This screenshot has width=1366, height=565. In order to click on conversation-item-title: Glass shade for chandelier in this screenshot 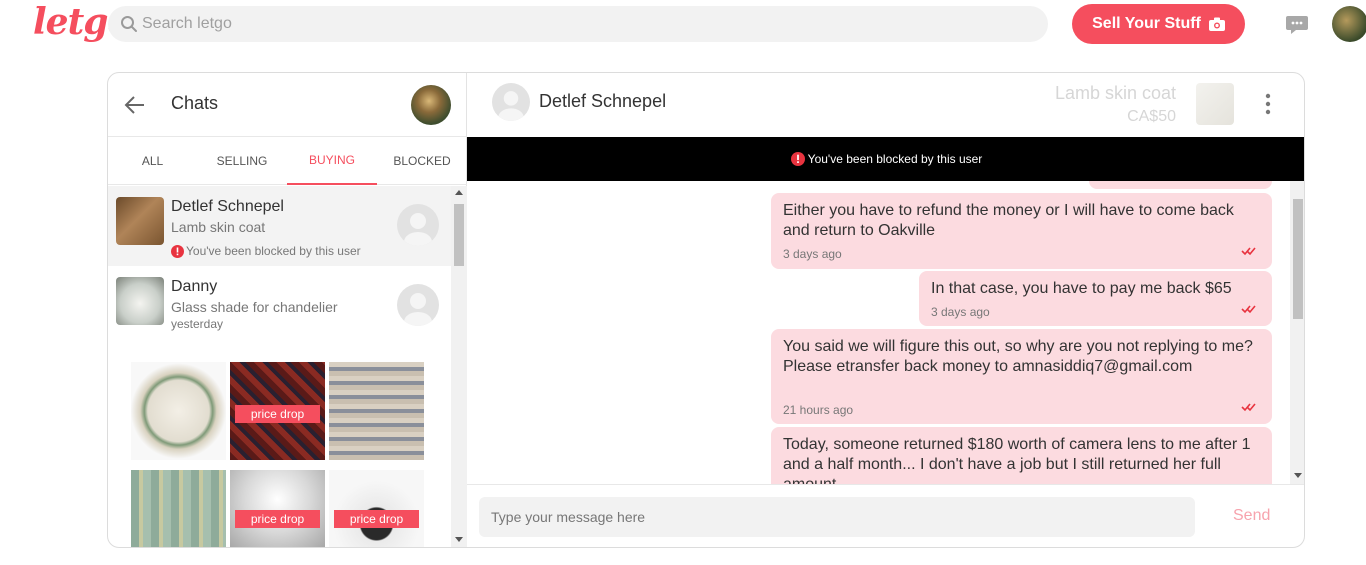, I will do `click(254, 307)`.